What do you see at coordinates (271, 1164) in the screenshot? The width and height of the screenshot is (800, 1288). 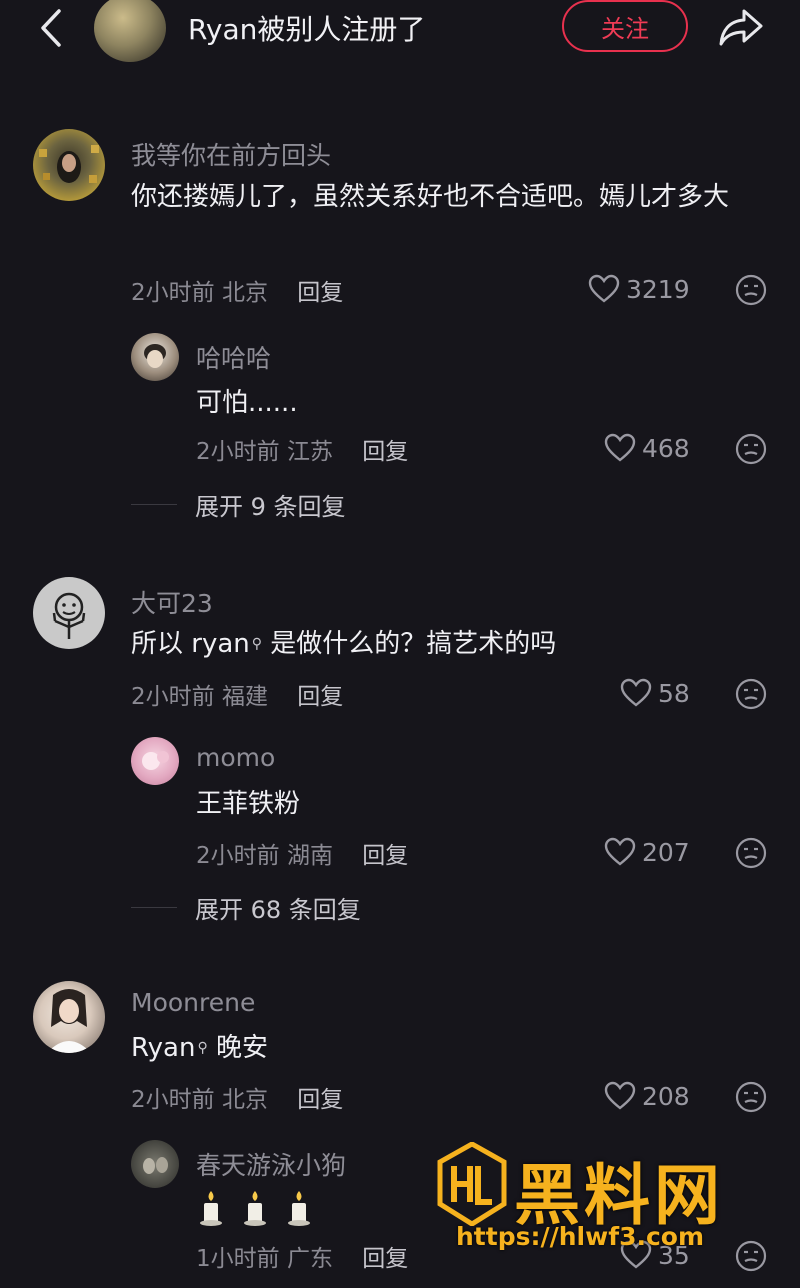 I see `reply-username: 春天游泳小狗` at bounding box center [271, 1164].